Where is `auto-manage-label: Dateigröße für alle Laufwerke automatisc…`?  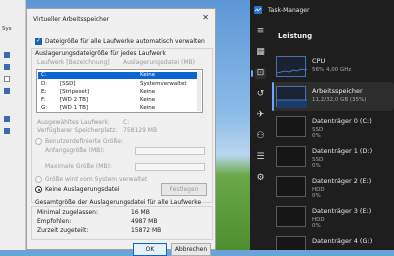
auto-manage-label: Dateigröße für alle Laufwerke automatisc… is located at coordinates (125, 41).